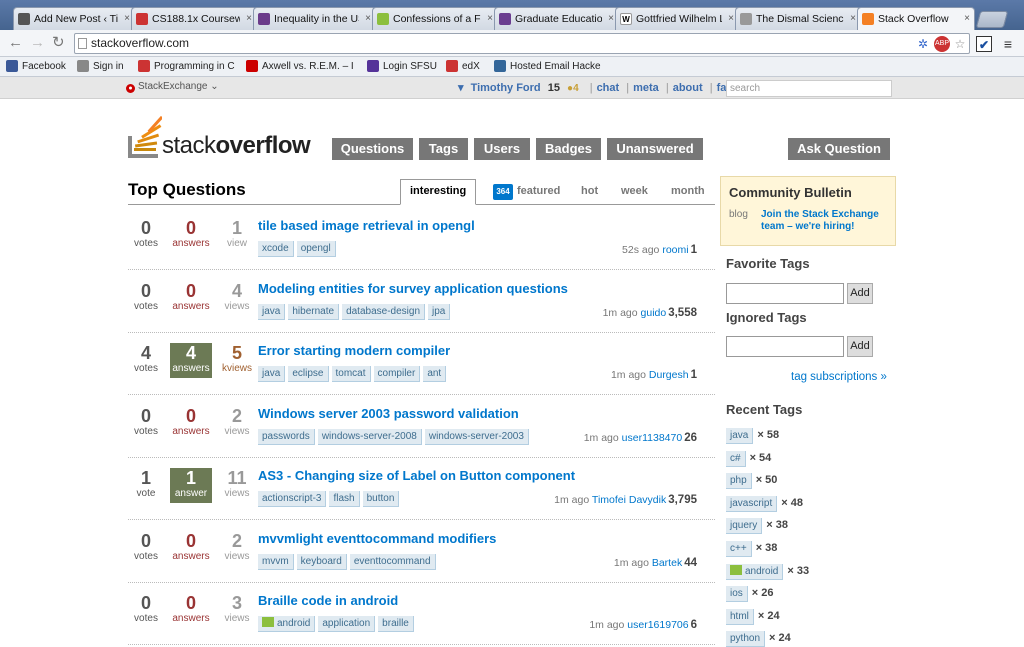 The image size is (1024, 647). I want to click on checkbox-extension-icon: ✔, so click(984, 44).